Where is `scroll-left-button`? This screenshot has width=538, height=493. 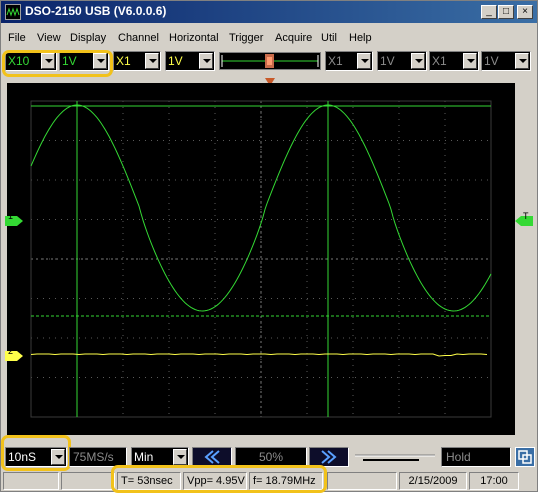
scroll-left-button is located at coordinates (212, 457).